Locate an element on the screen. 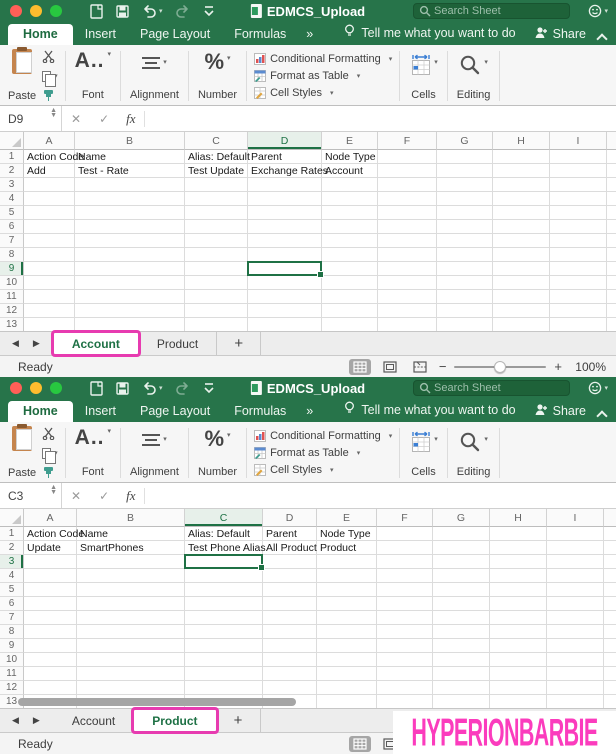  cell-A10 is located at coordinates (50, 660).